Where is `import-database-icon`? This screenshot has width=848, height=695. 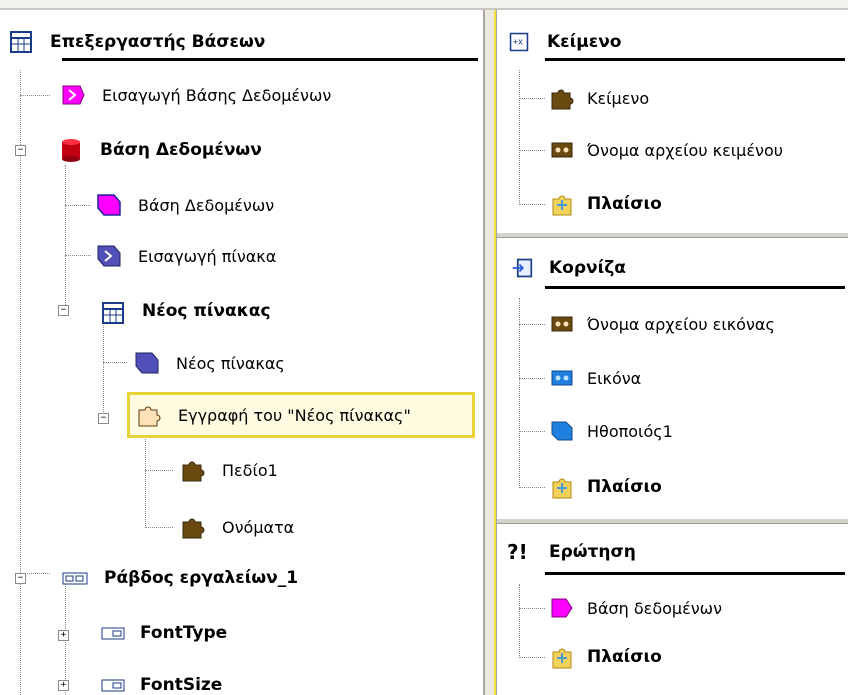 import-database-icon is located at coordinates (73, 95).